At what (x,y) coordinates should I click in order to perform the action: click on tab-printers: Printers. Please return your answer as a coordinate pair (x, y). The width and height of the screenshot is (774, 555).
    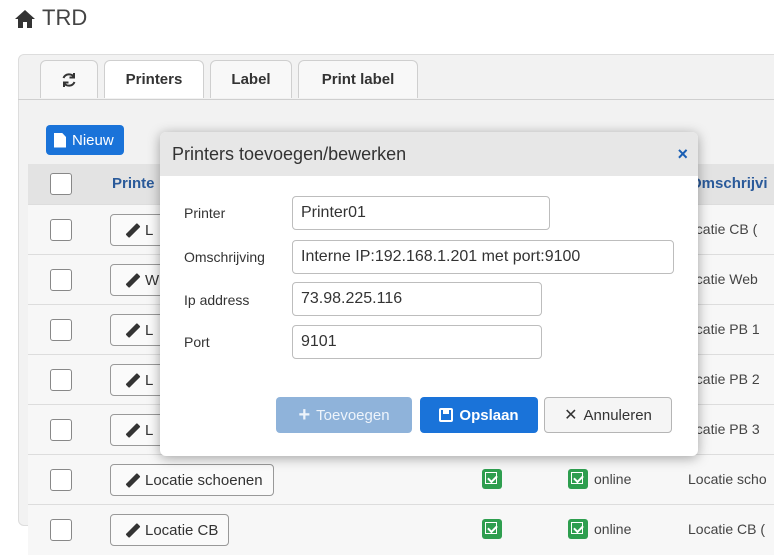
    Looking at the image, I should click on (154, 79).